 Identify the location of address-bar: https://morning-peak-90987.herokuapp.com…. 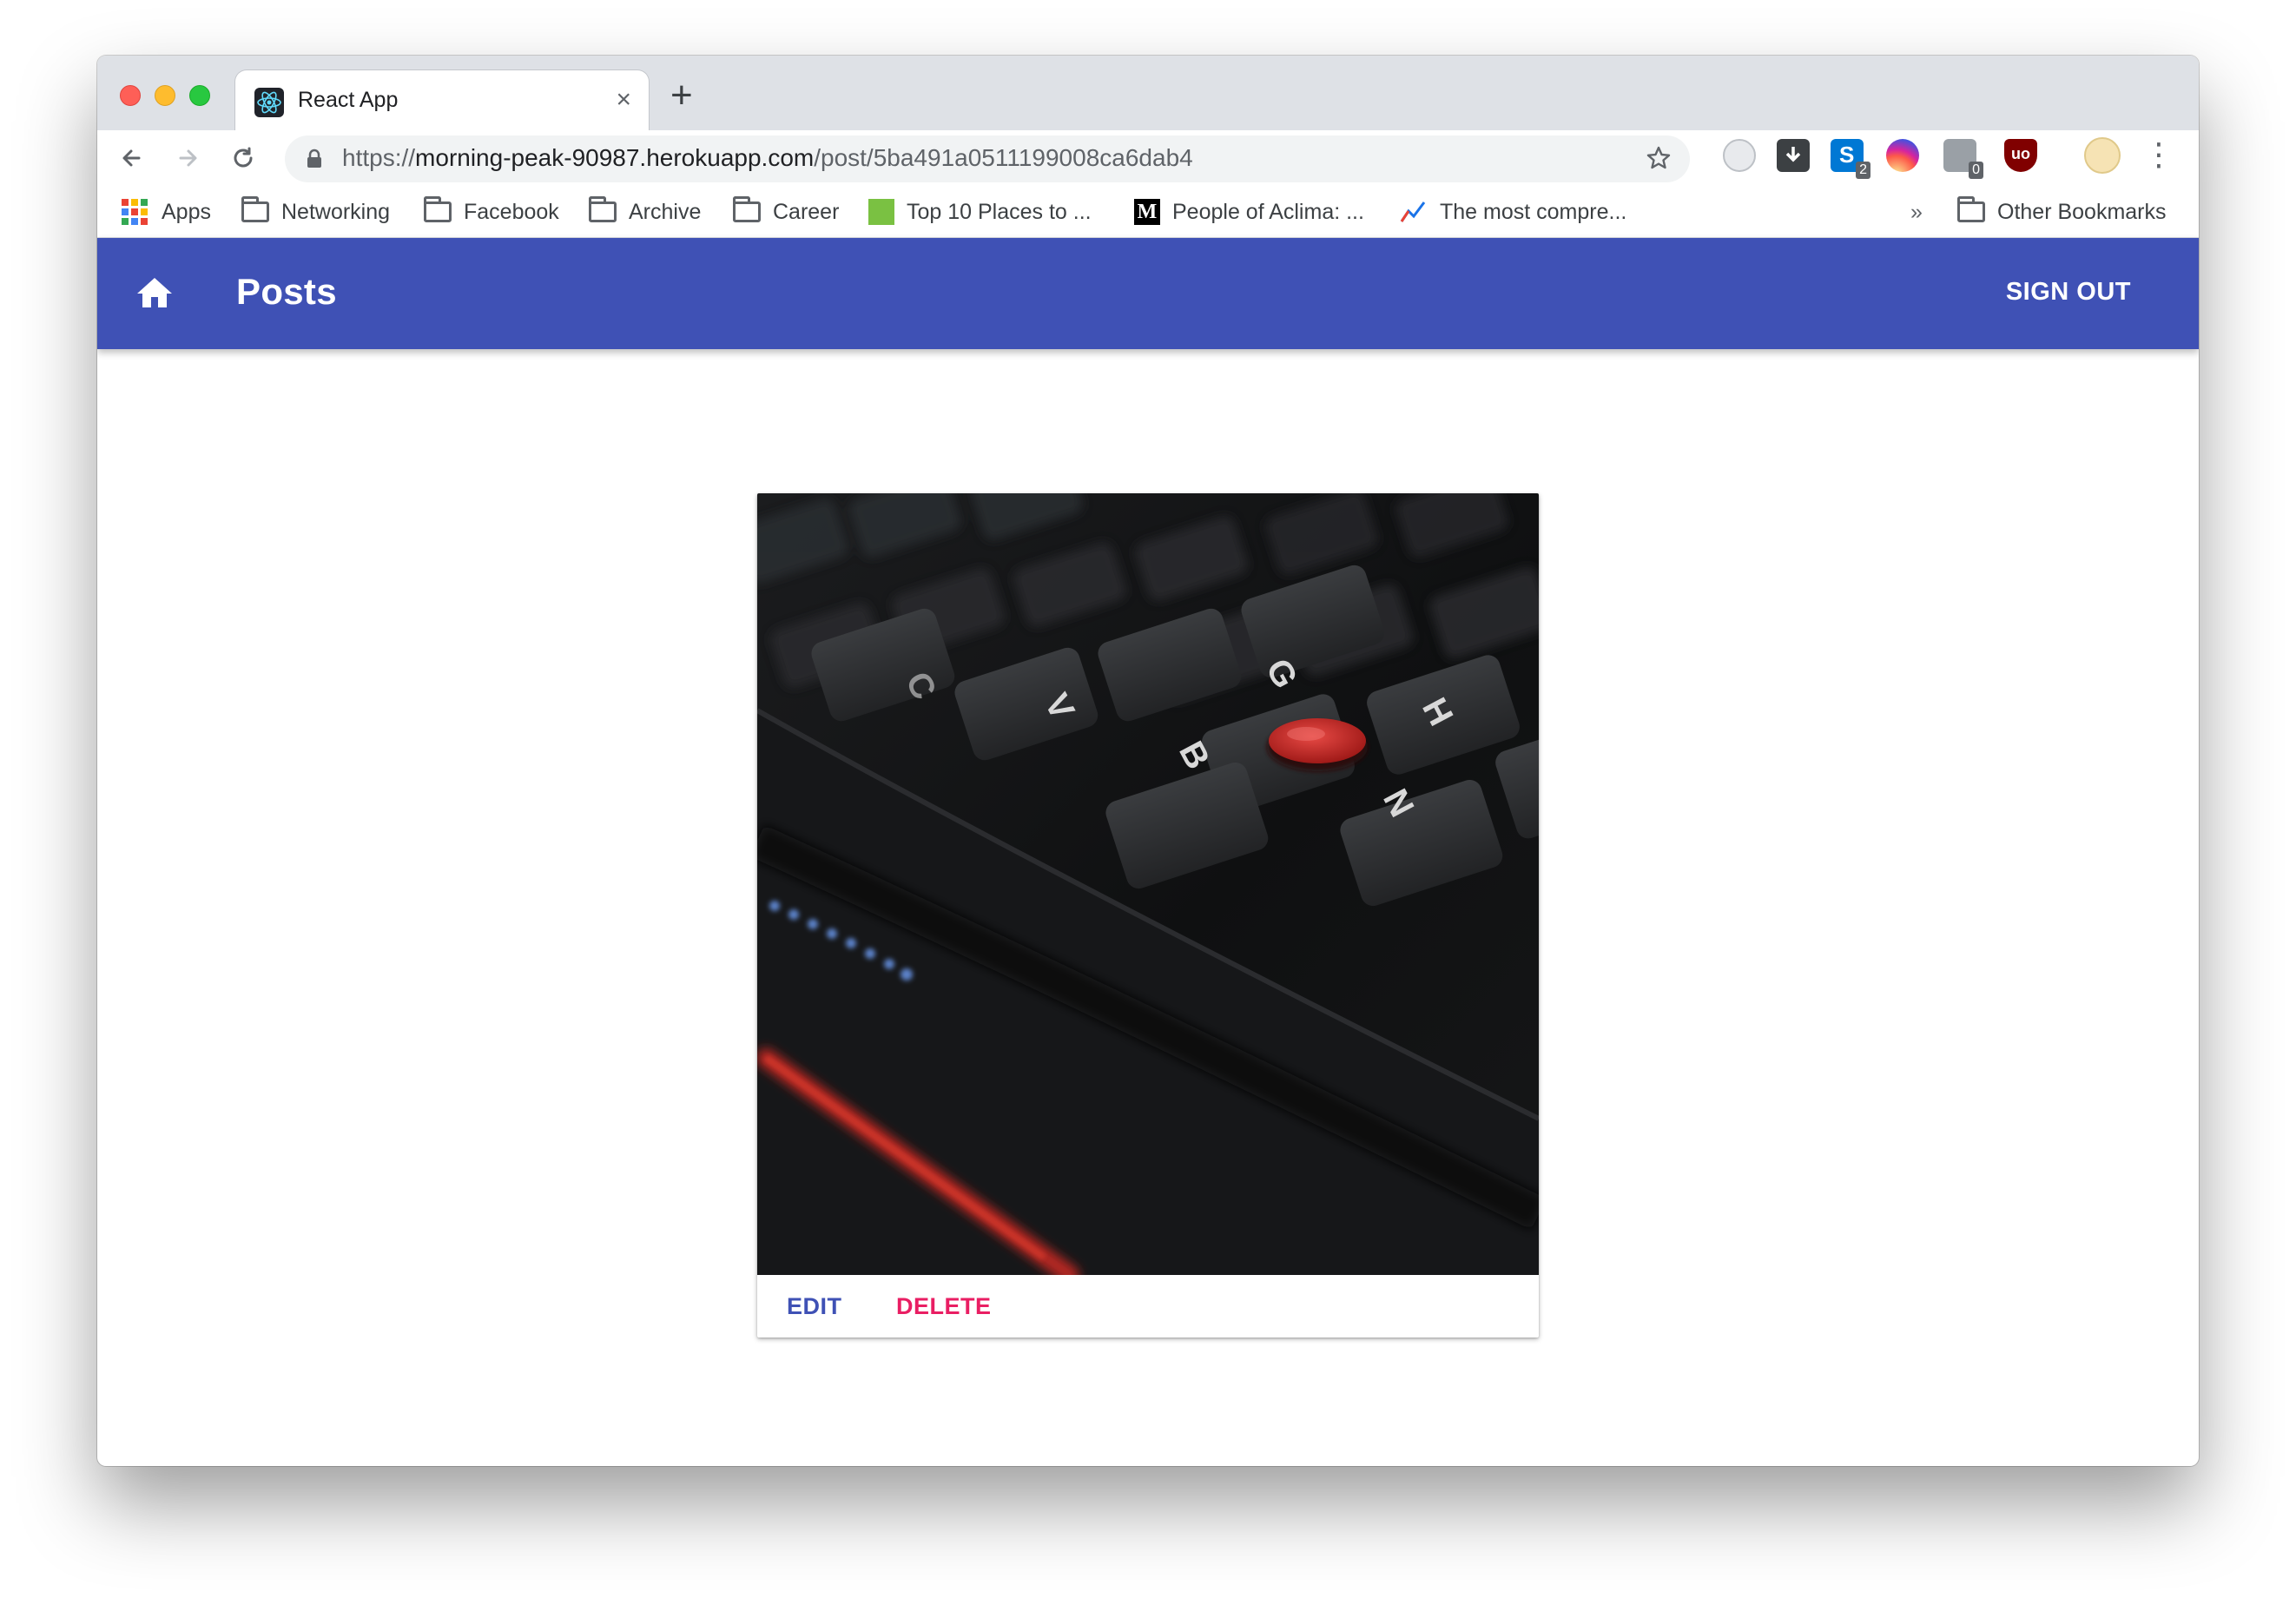
(987, 159).